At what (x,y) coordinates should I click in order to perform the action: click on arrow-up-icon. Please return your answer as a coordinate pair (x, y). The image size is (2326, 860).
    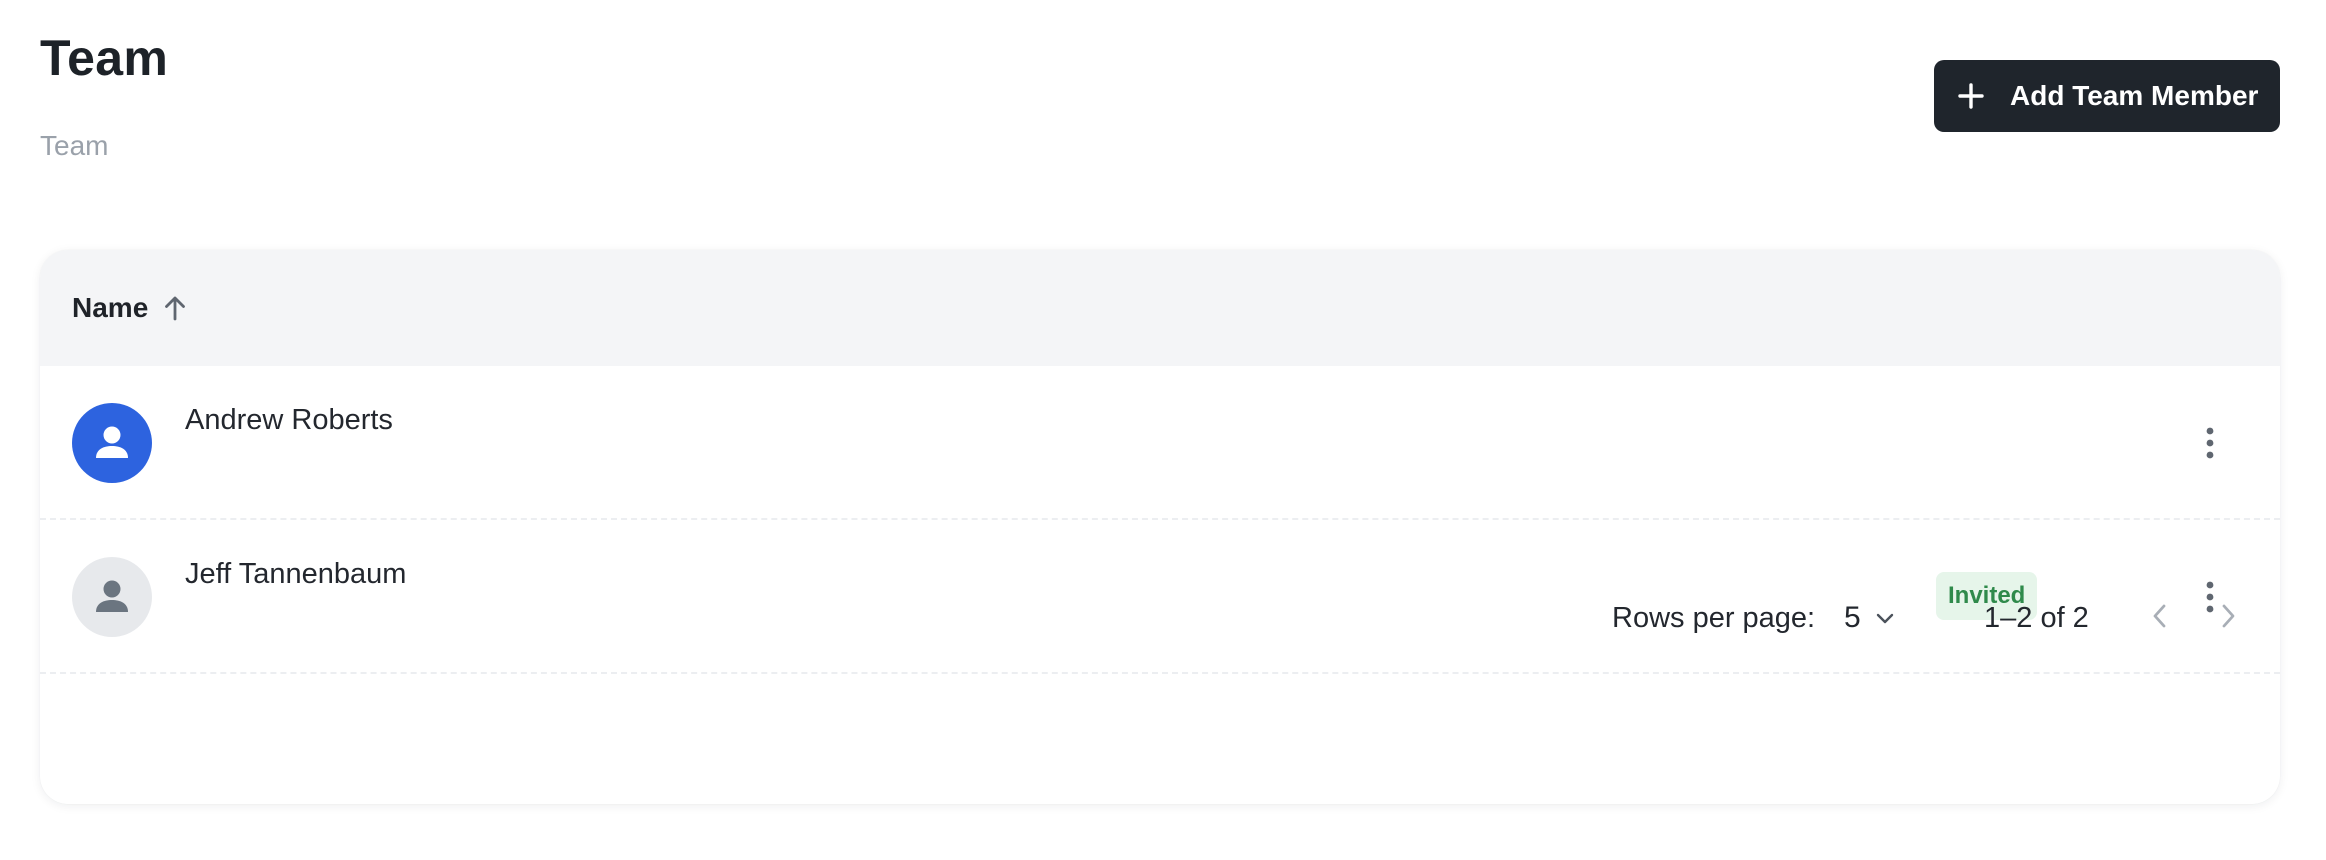
    Looking at the image, I should click on (175, 308).